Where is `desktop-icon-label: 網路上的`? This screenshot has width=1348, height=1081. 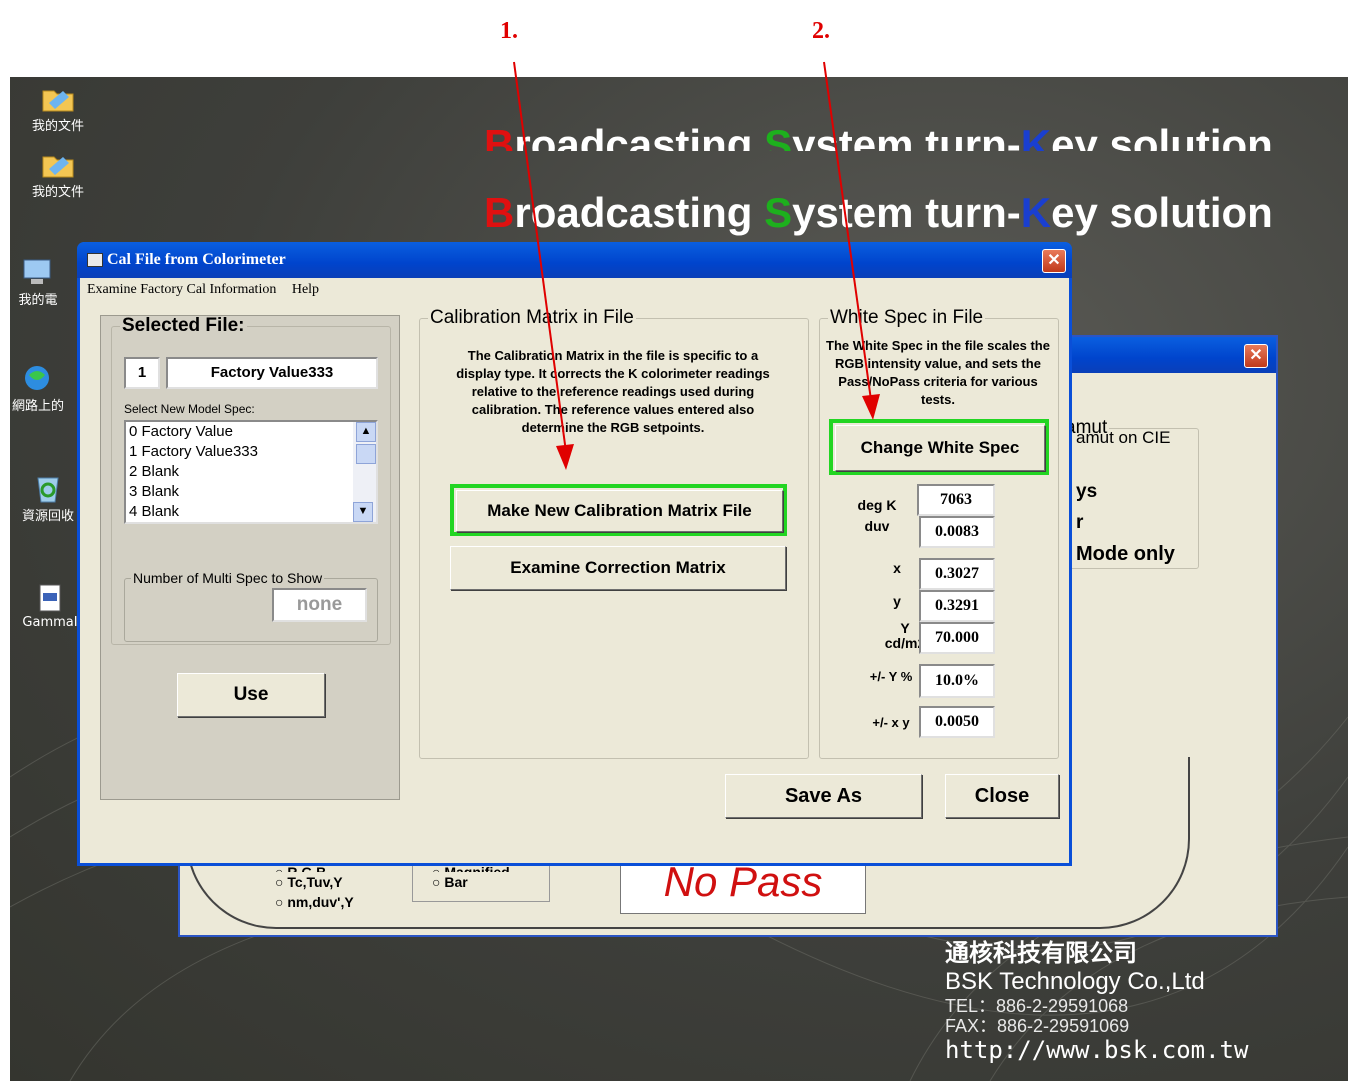
desktop-icon-label: 網路上的 is located at coordinates (37, 406).